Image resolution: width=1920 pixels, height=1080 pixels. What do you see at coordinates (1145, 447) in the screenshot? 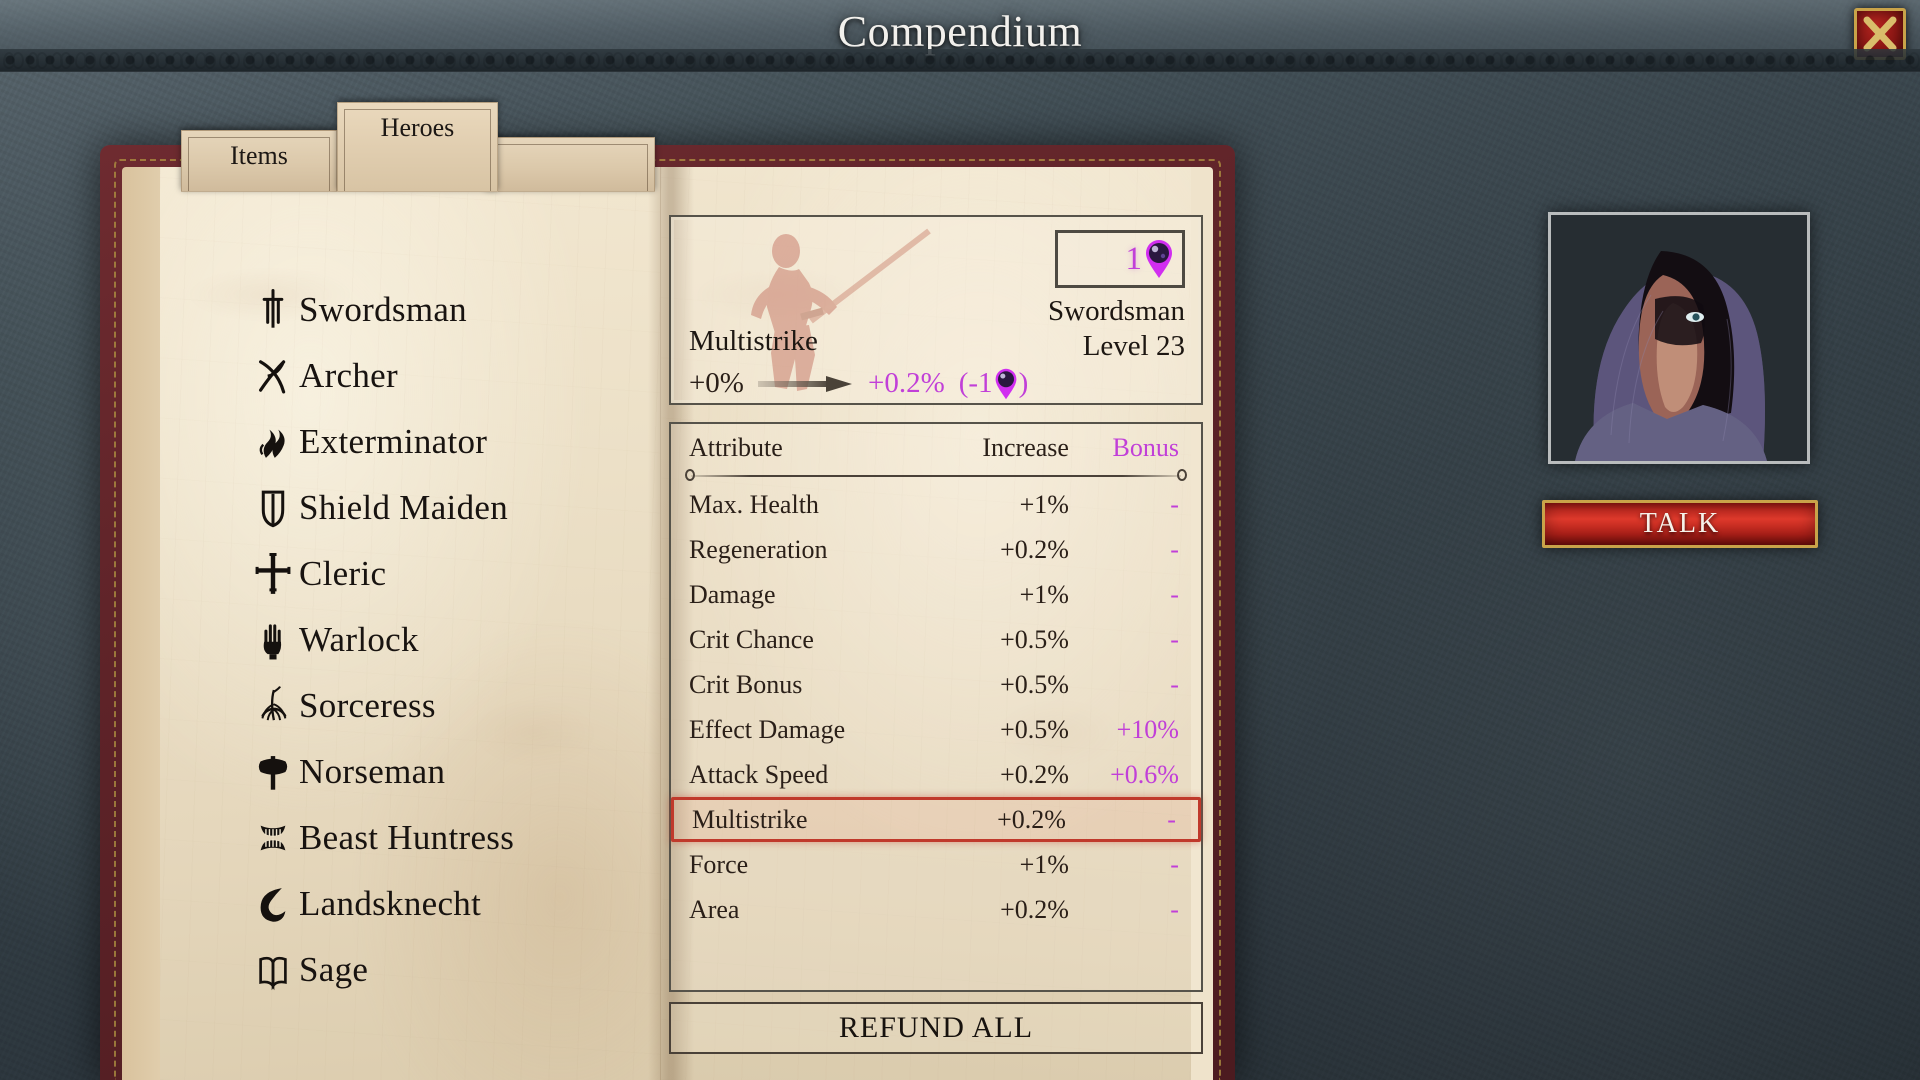
I see `header-bonus: Bonus` at bounding box center [1145, 447].